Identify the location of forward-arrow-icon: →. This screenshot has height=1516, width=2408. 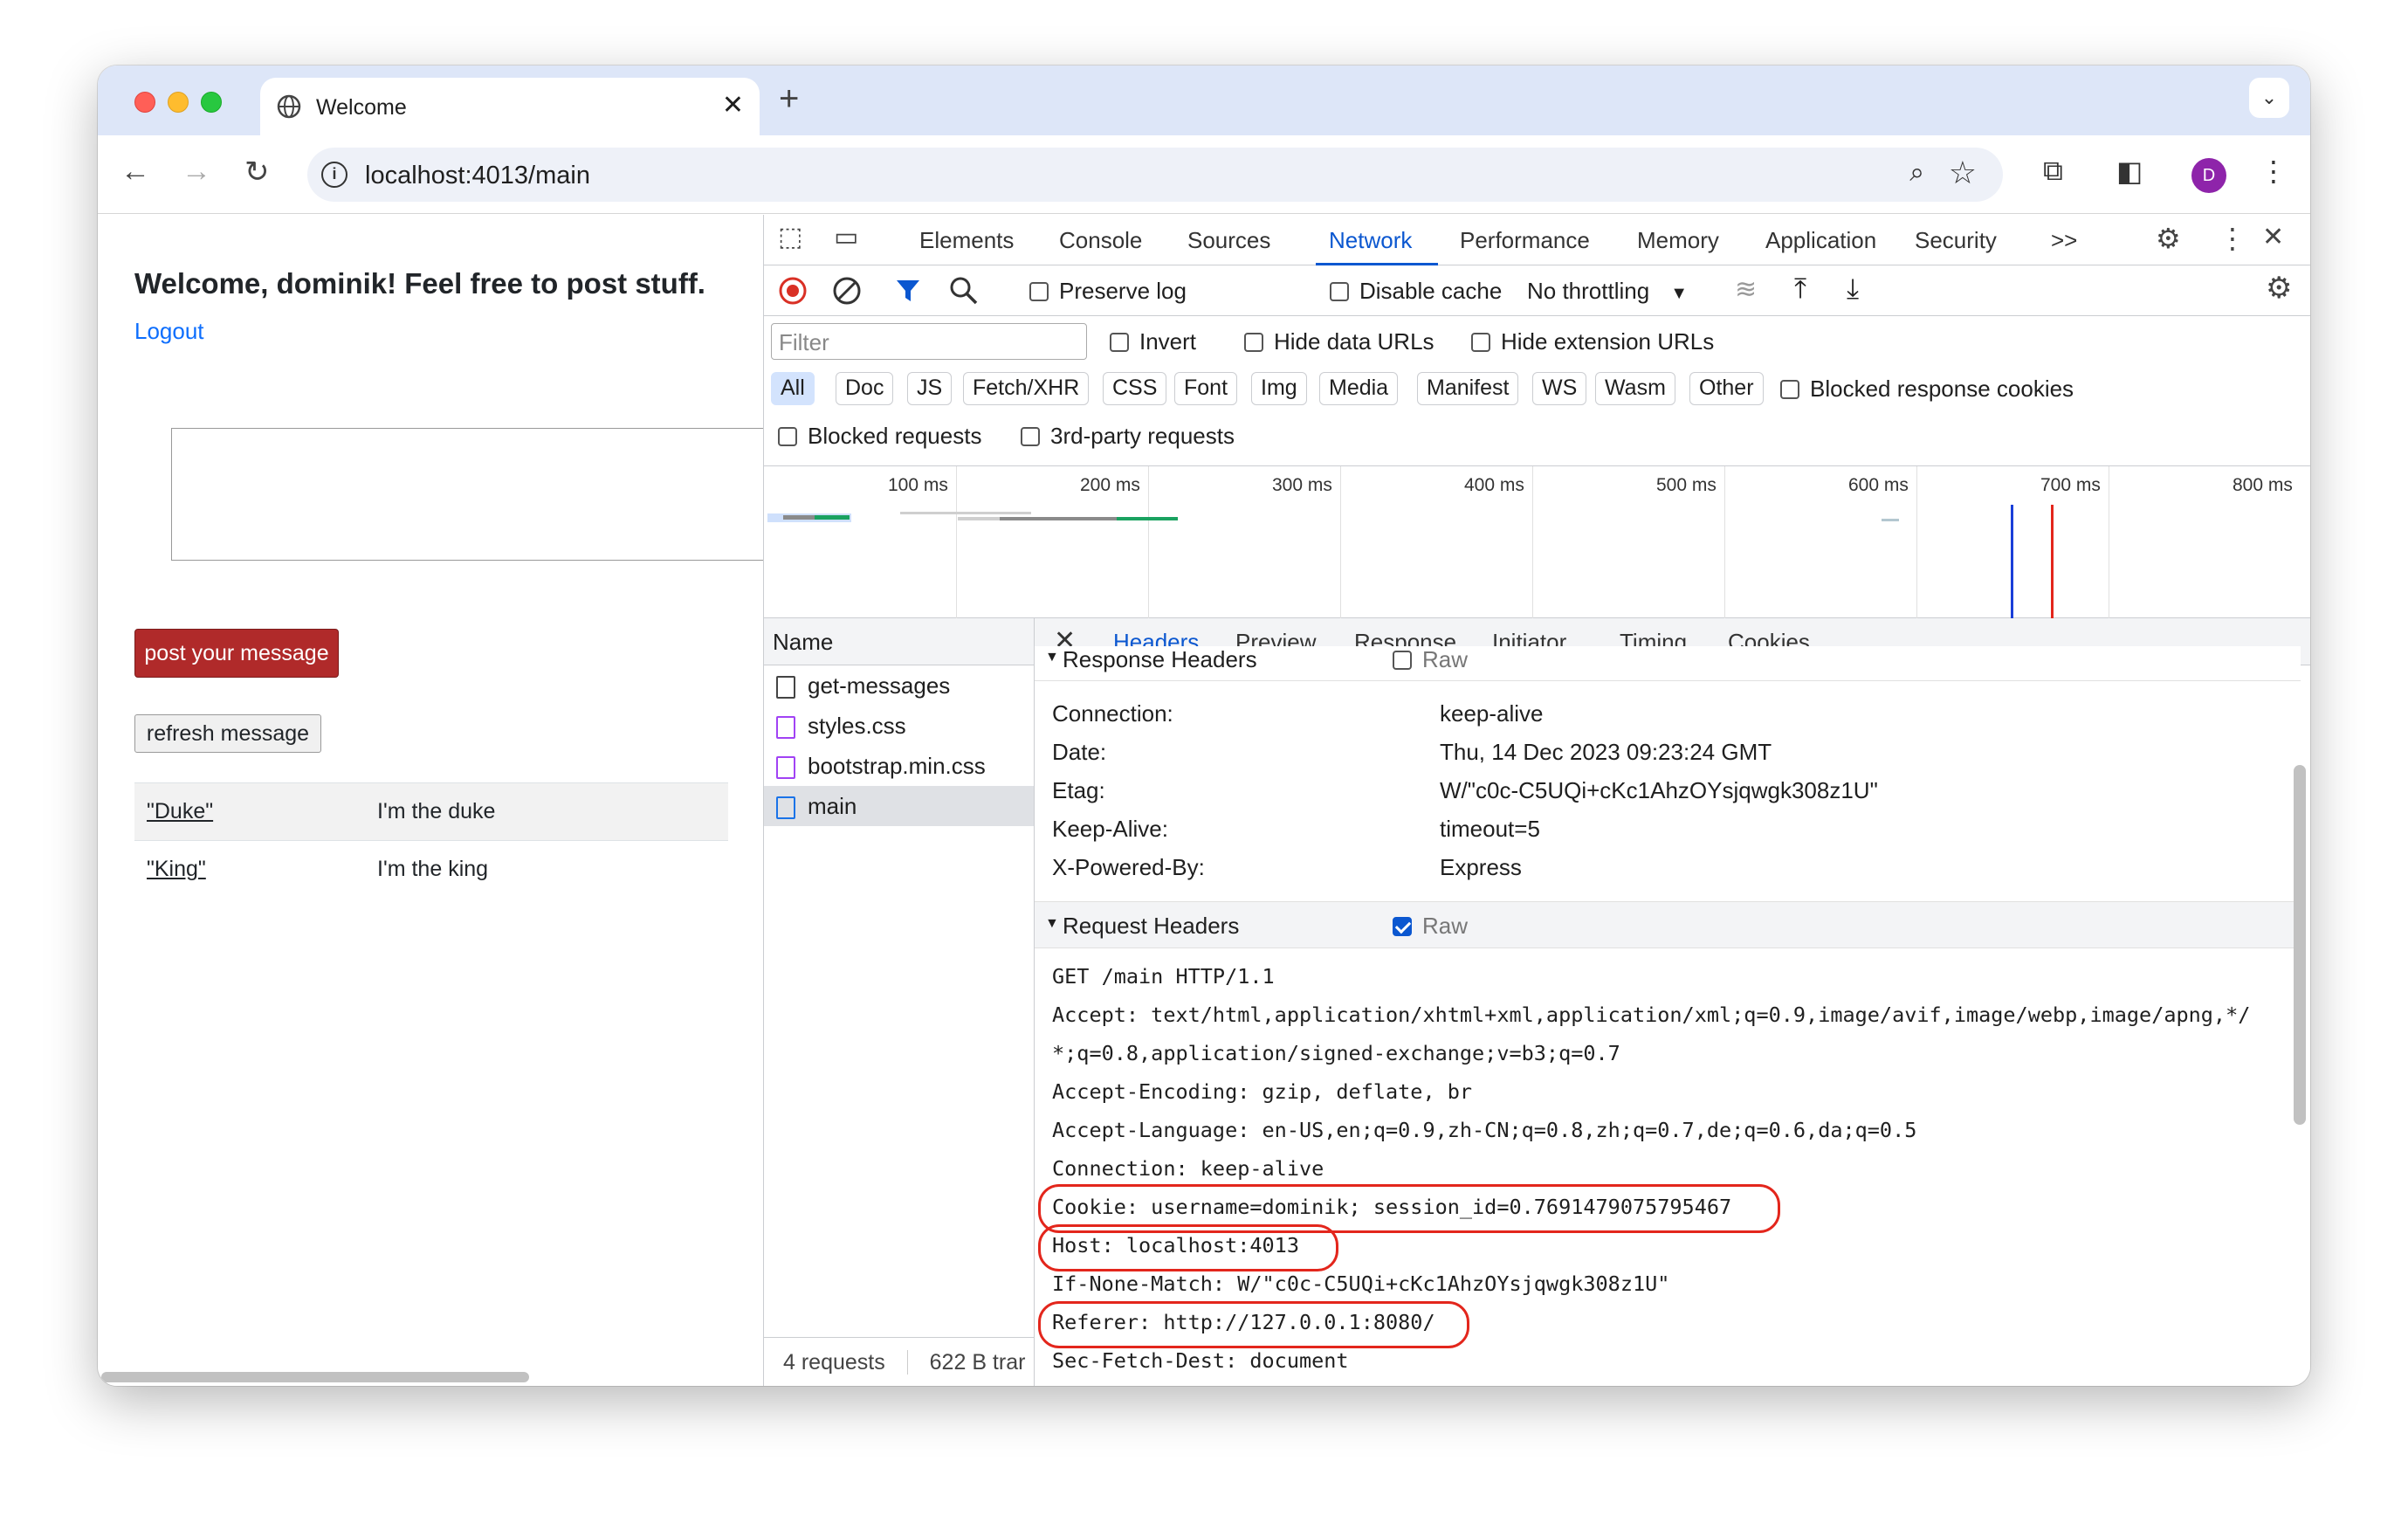
(196, 172).